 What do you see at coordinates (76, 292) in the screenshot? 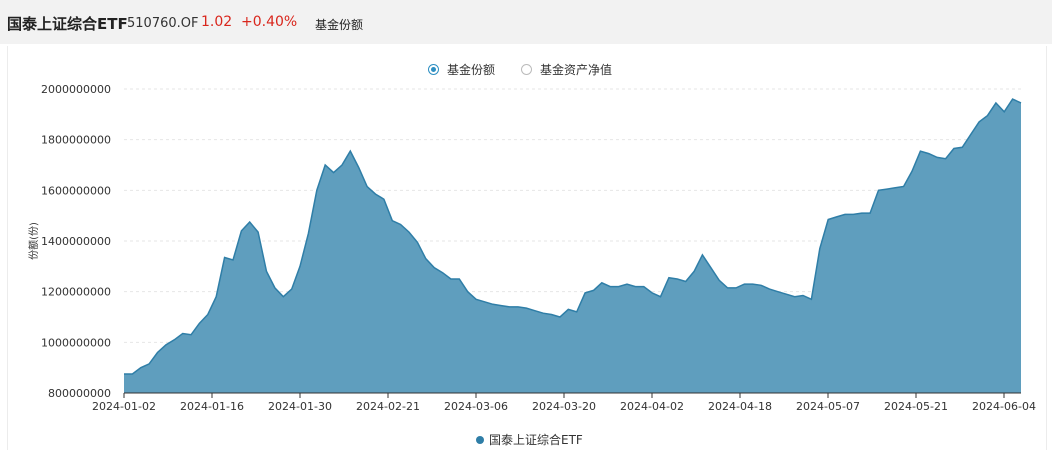
I see `y-tick-label: 1200000000` at bounding box center [76, 292].